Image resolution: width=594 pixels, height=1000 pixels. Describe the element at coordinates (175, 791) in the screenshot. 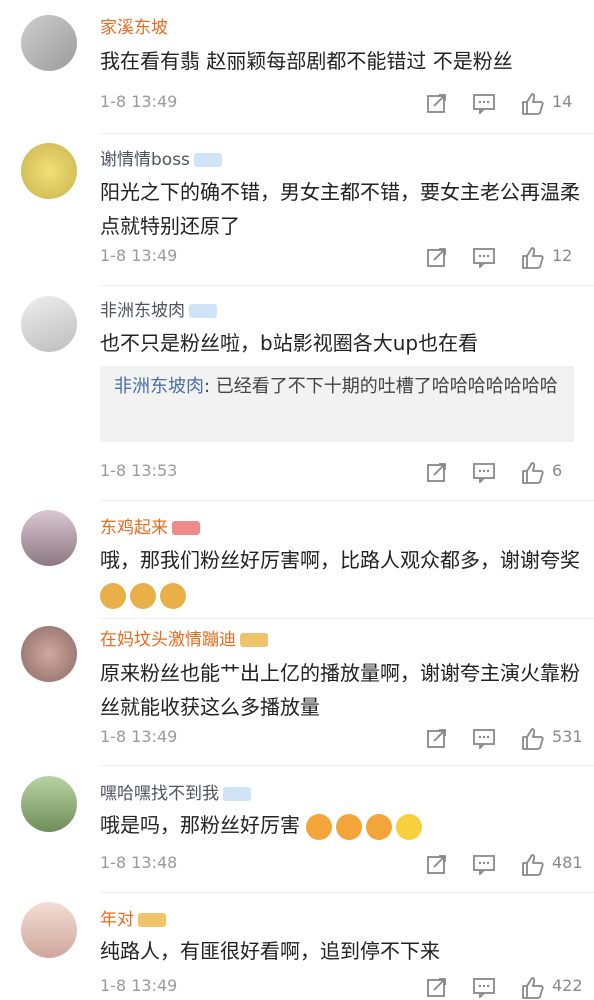

I see `username: 嘿哈嘿找不到我` at that location.